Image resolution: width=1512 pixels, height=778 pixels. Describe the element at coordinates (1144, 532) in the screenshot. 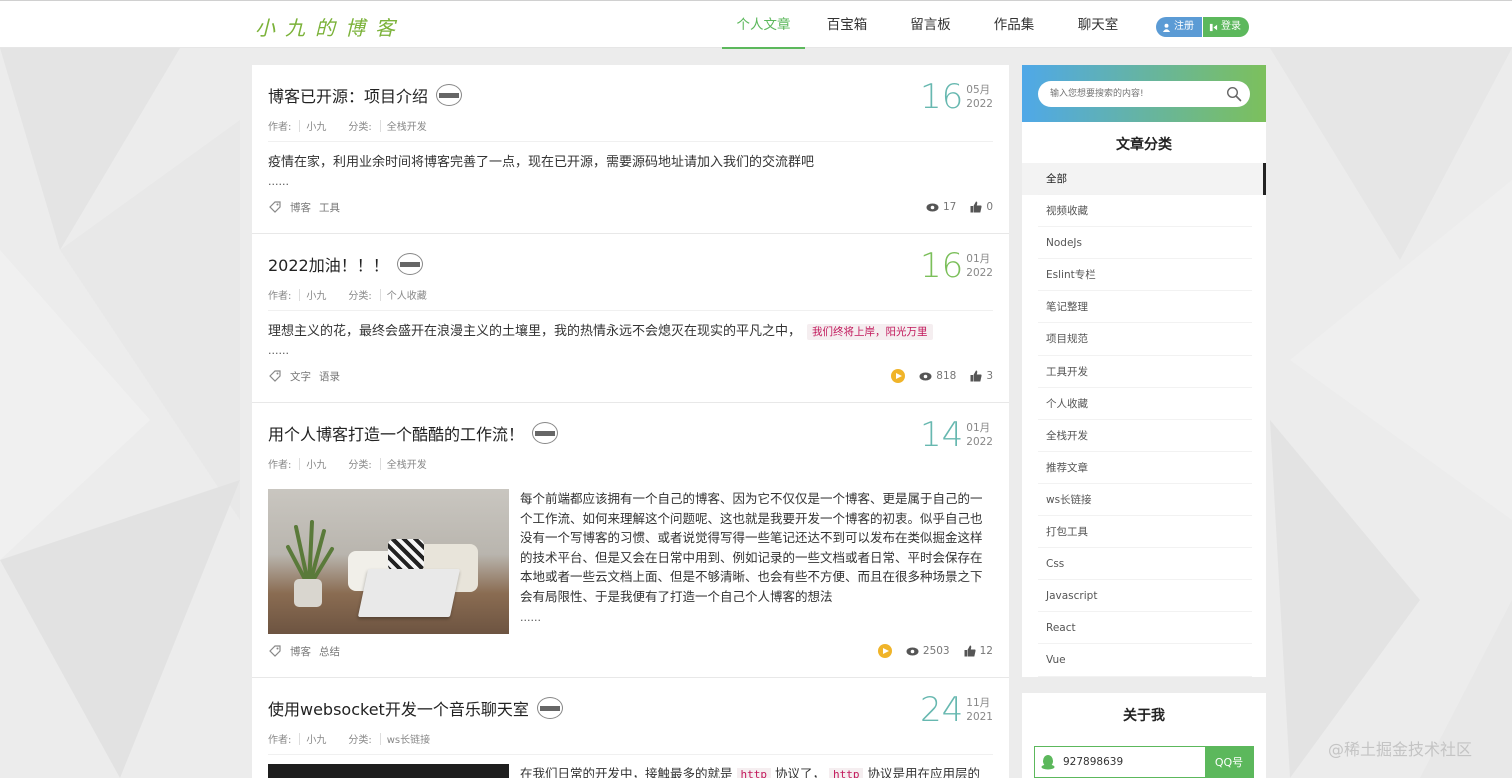

I see `category-item: 打包工具` at that location.